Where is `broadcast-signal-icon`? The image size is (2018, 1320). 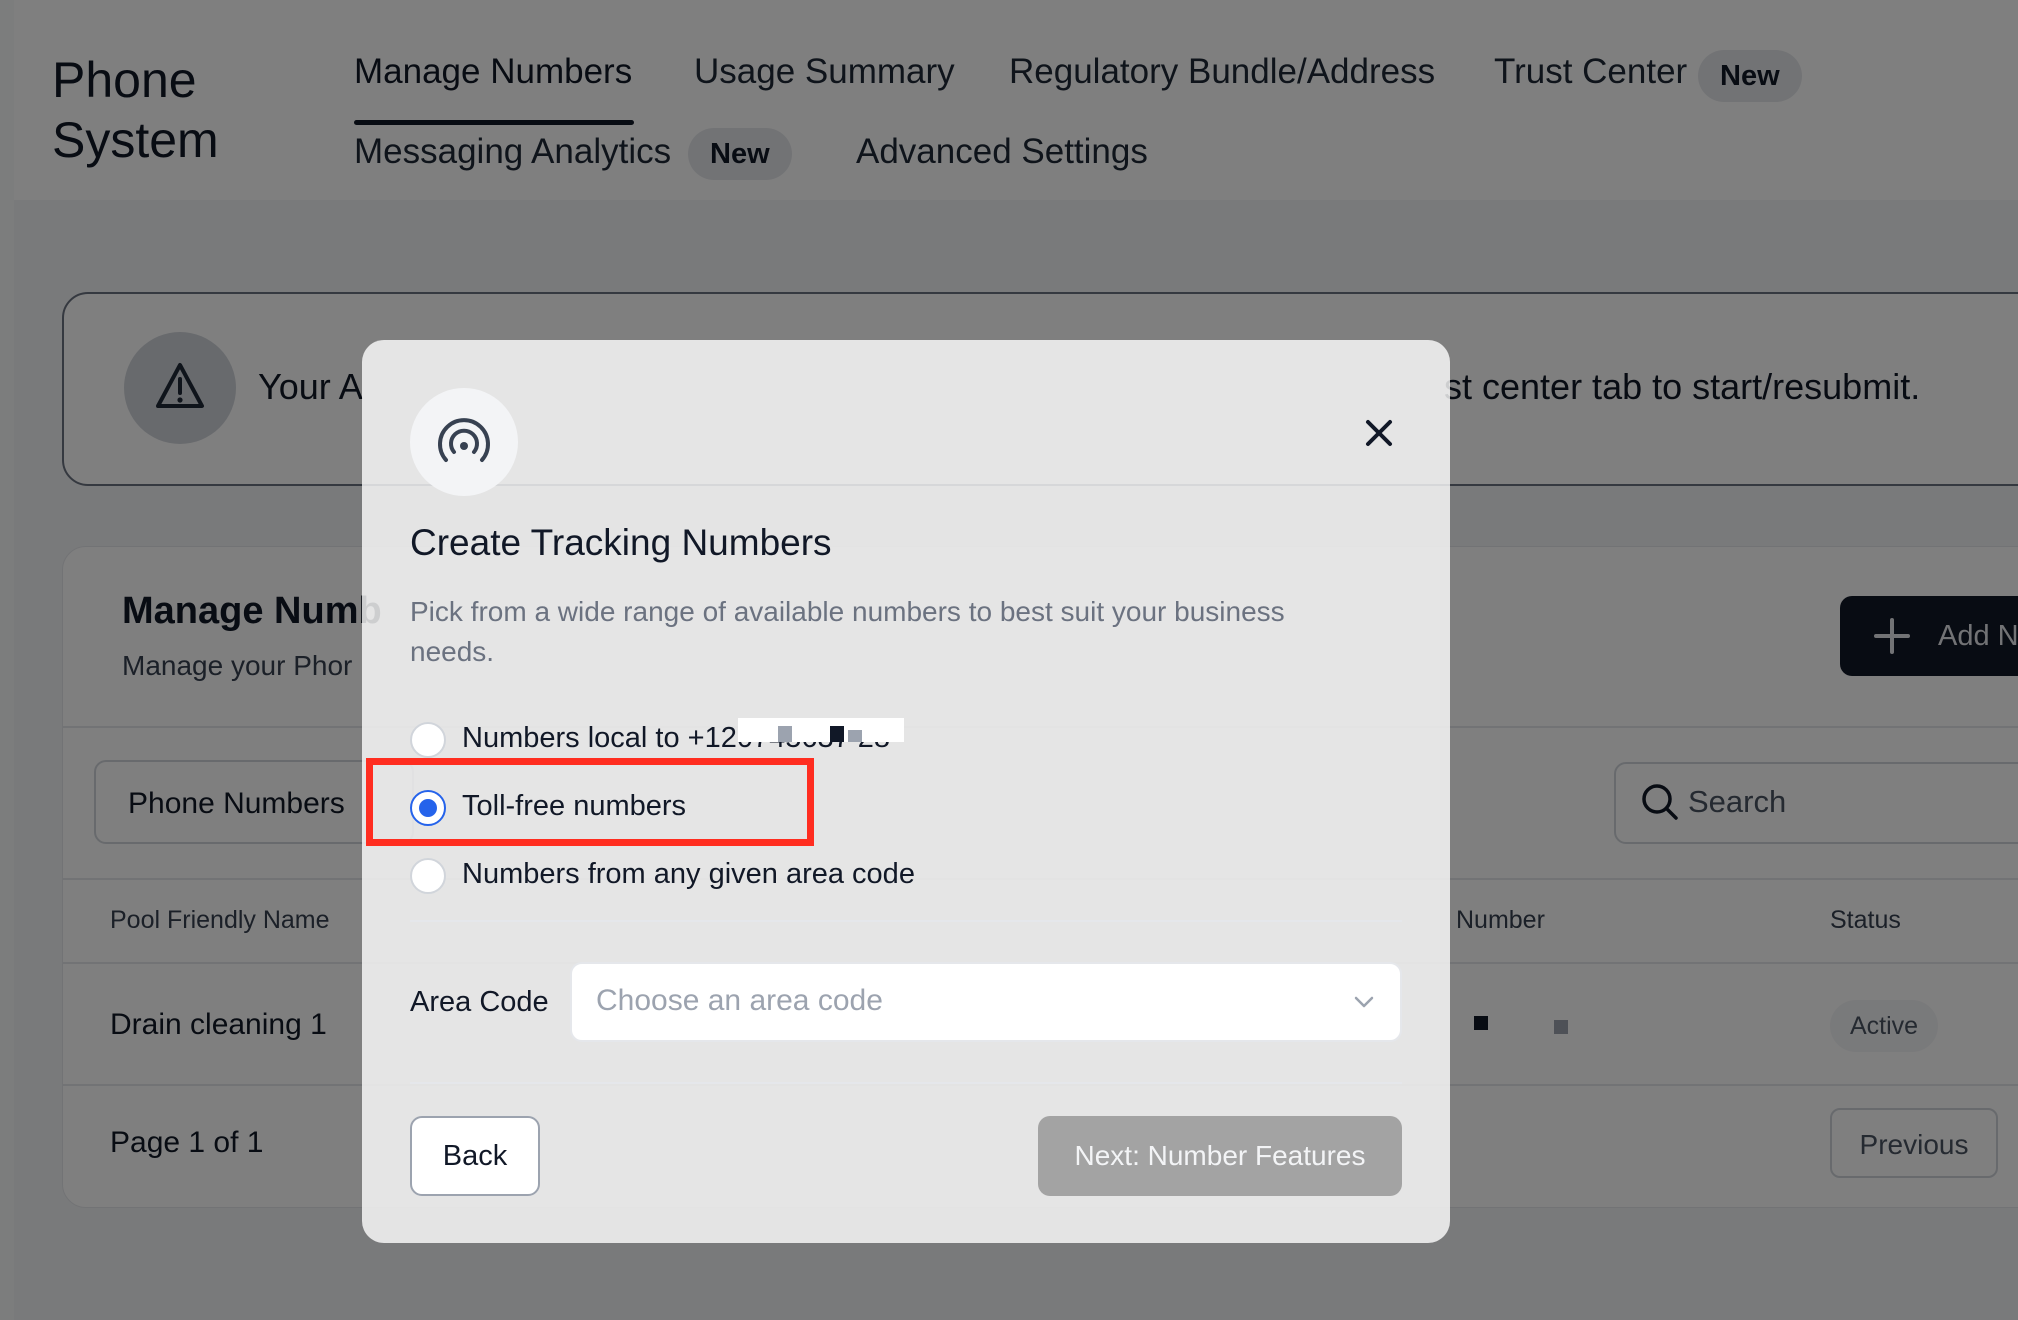
broadcast-signal-icon is located at coordinates (464, 440).